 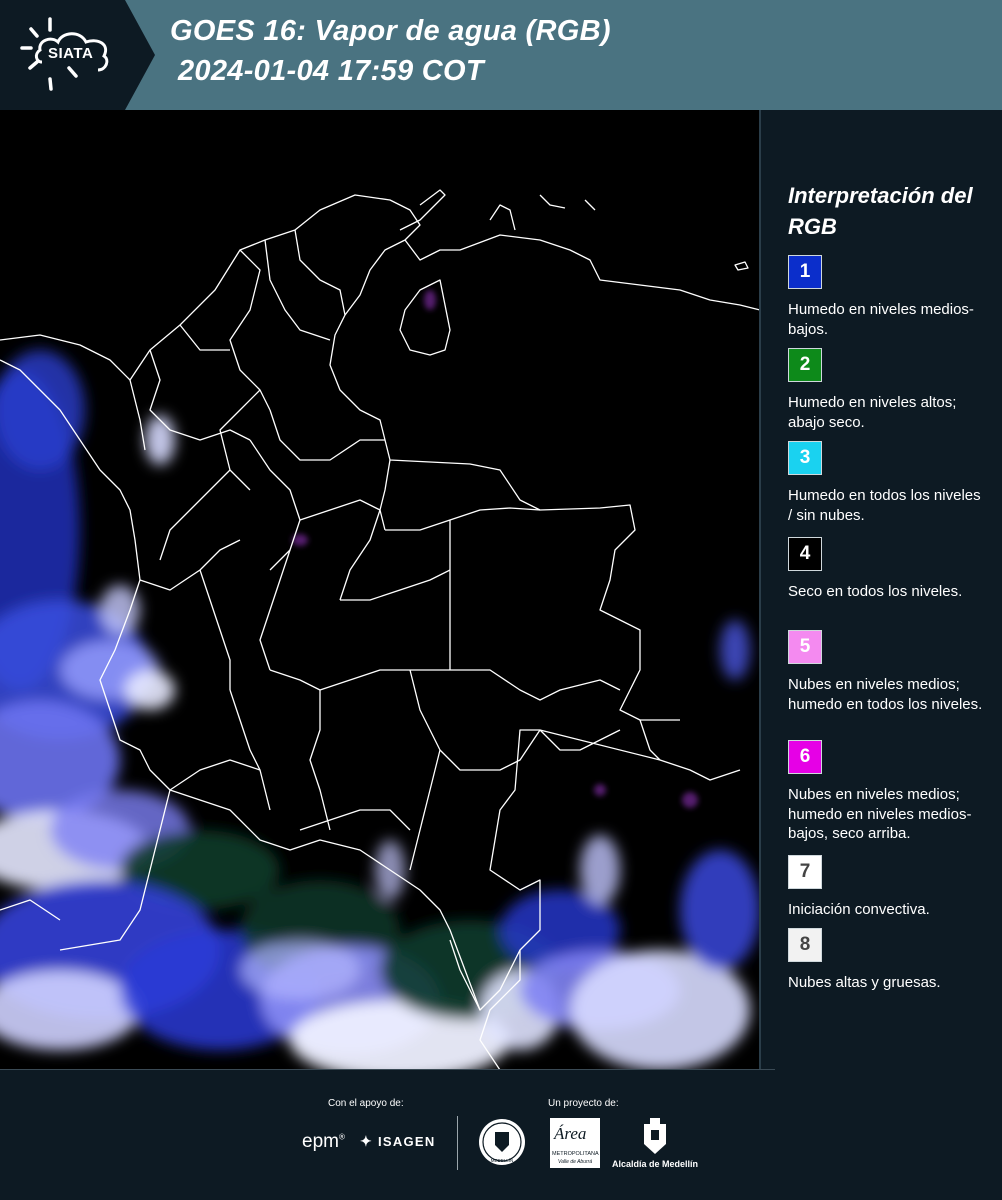 I want to click on legend-number: 7, so click(x=805, y=871).